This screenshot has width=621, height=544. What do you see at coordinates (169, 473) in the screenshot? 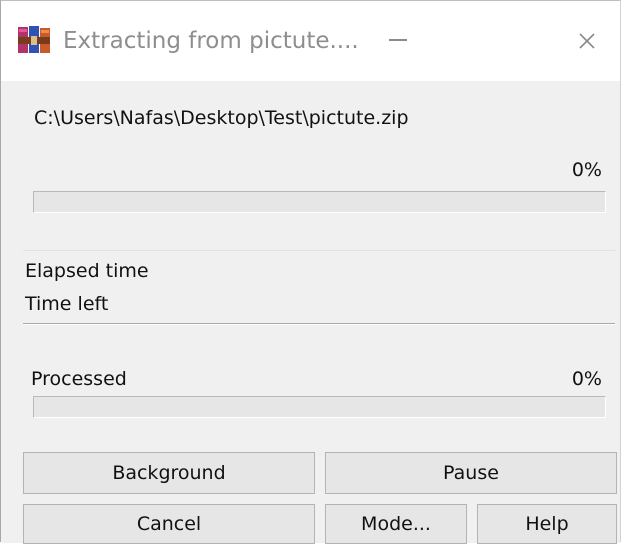
I see `background-button: Background` at bounding box center [169, 473].